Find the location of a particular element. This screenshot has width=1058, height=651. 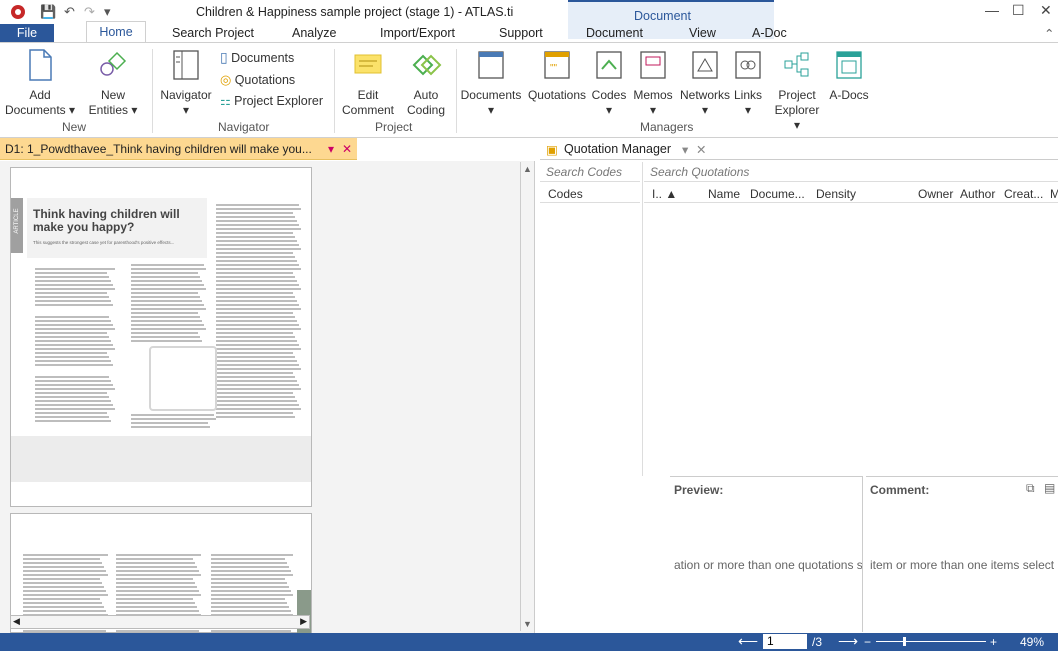

col-modified: M is located at coordinates (1054, 194).